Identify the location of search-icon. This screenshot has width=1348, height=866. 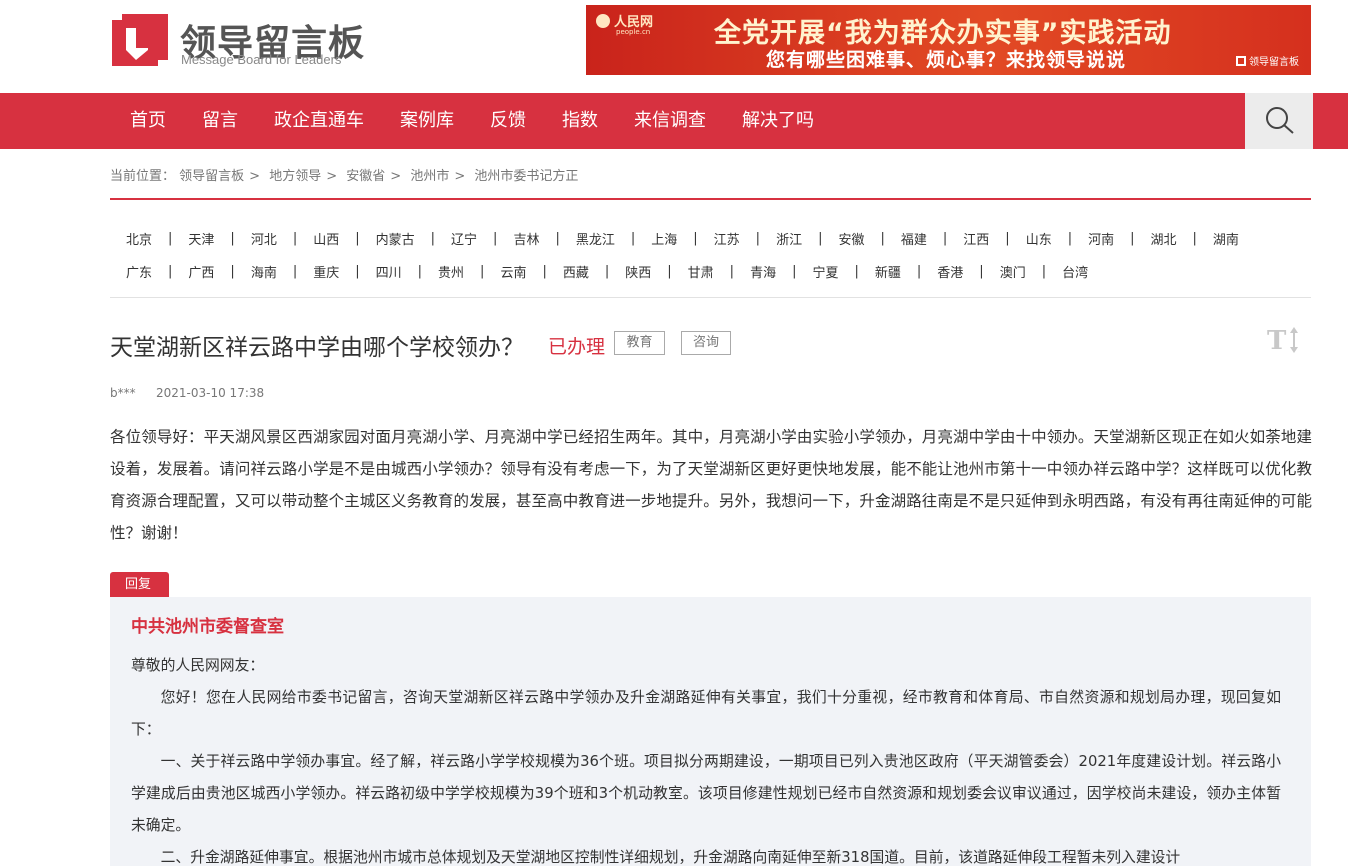
(1280, 120).